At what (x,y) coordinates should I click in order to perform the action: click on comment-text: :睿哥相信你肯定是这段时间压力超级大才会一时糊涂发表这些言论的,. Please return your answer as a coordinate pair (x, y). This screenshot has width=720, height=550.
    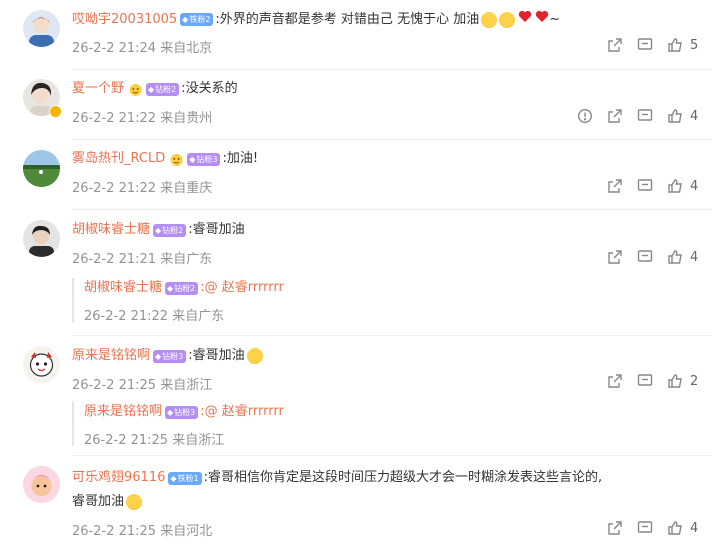
    Looking at the image, I should click on (403, 477).